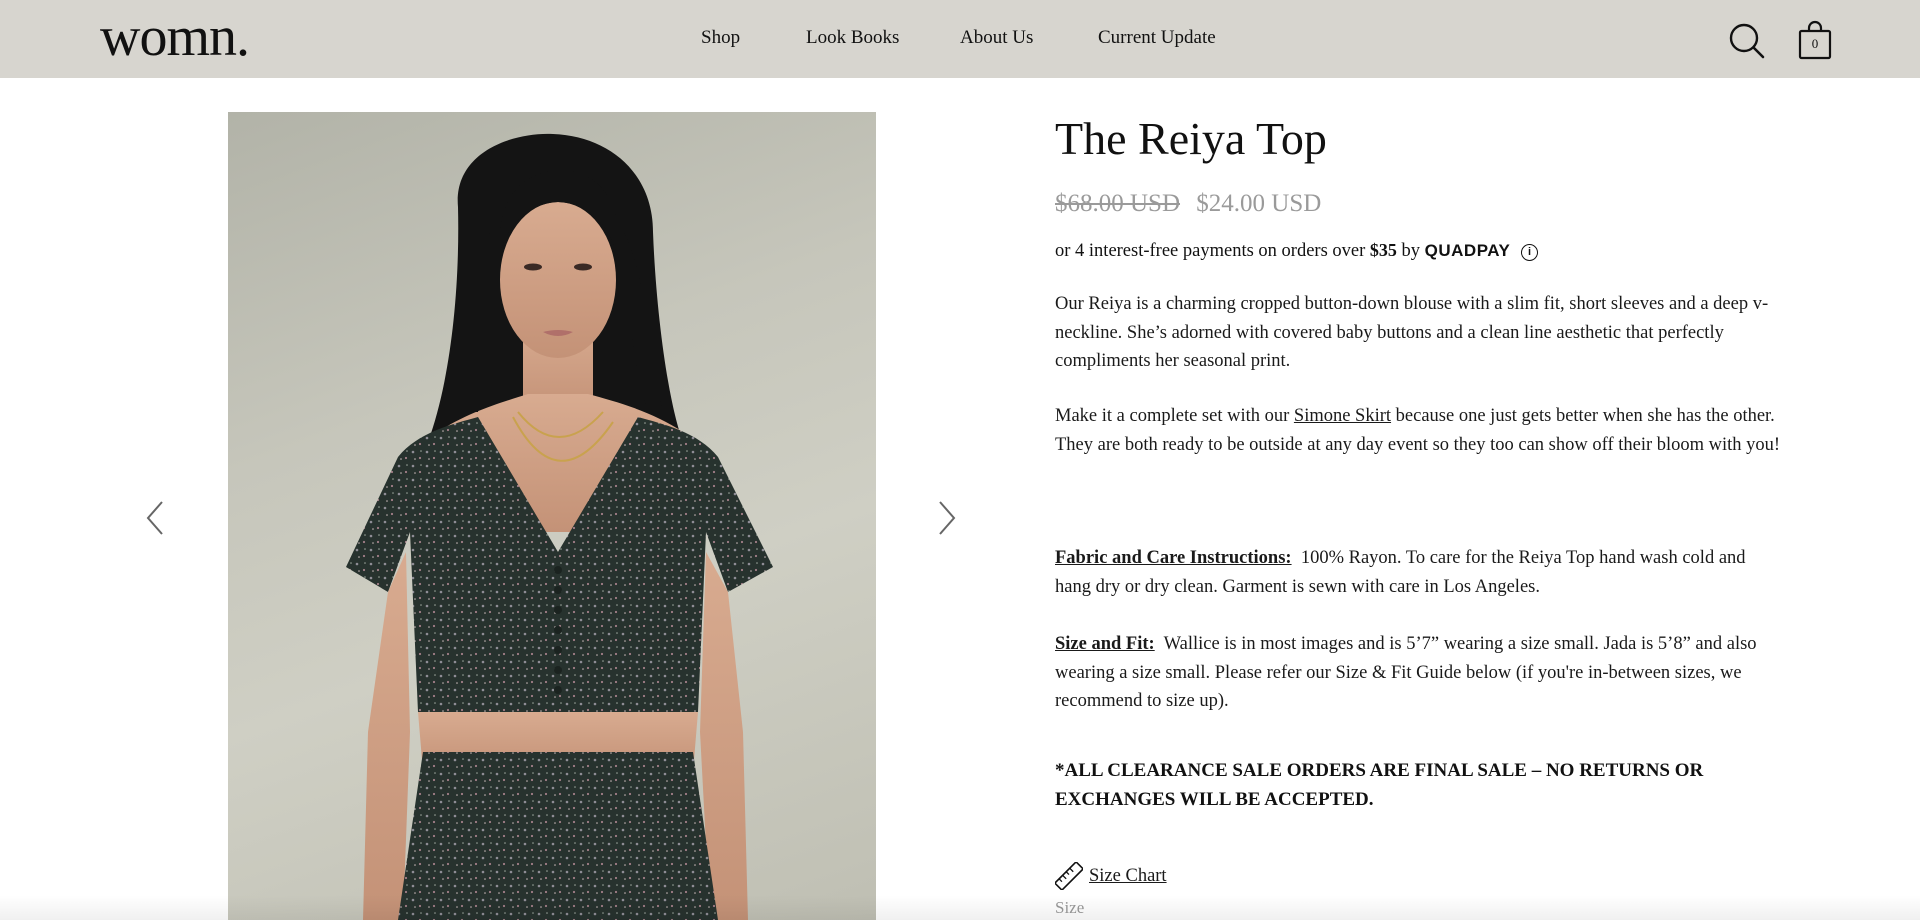 This screenshot has width=1920, height=920. Describe the element at coordinates (1173, 558) in the screenshot. I see `fabric-care-heading: Fabric and Care Instructions:` at that location.